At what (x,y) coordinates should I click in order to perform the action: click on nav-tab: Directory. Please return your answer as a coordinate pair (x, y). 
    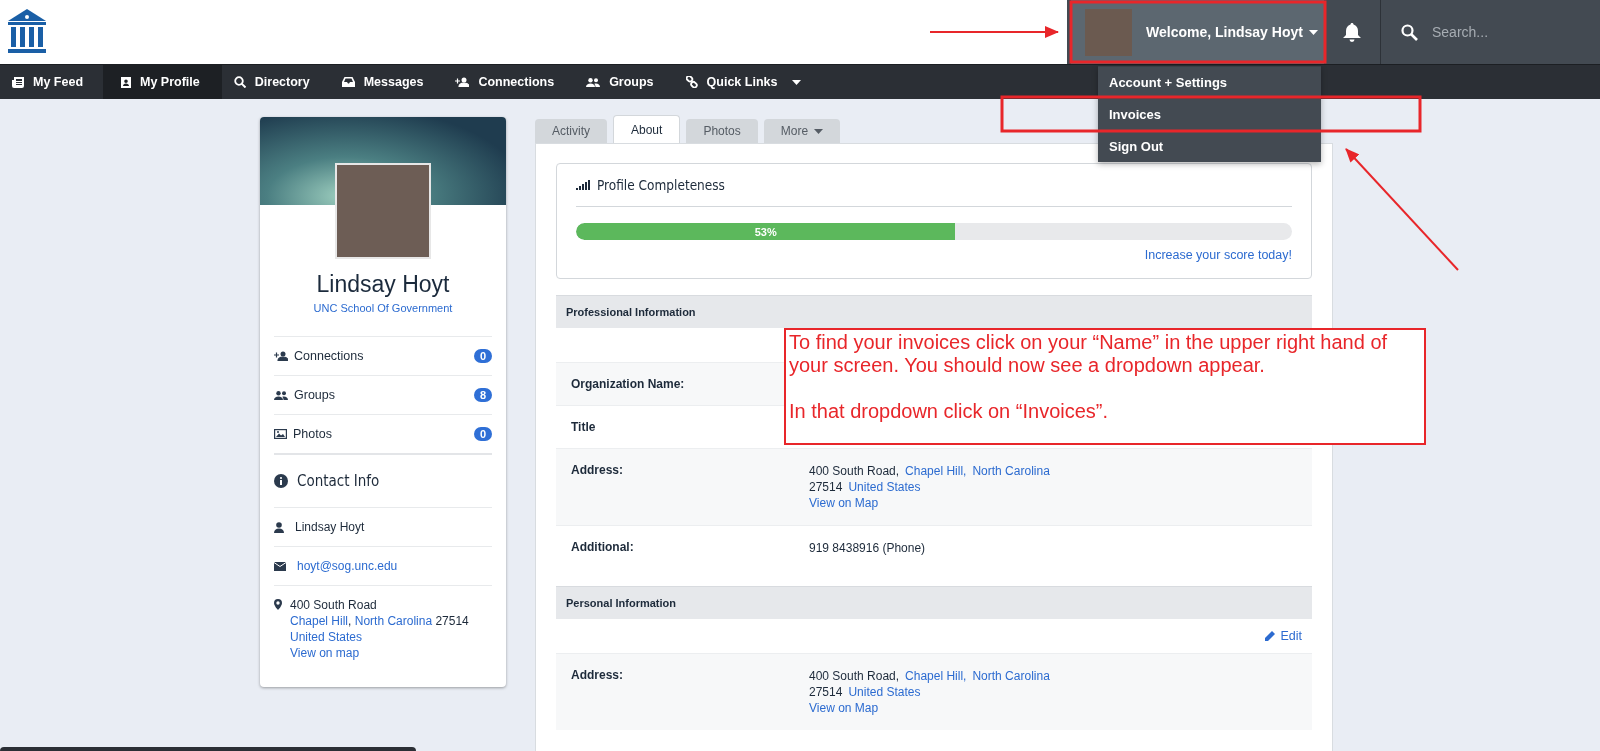
    Looking at the image, I should click on (275, 82).